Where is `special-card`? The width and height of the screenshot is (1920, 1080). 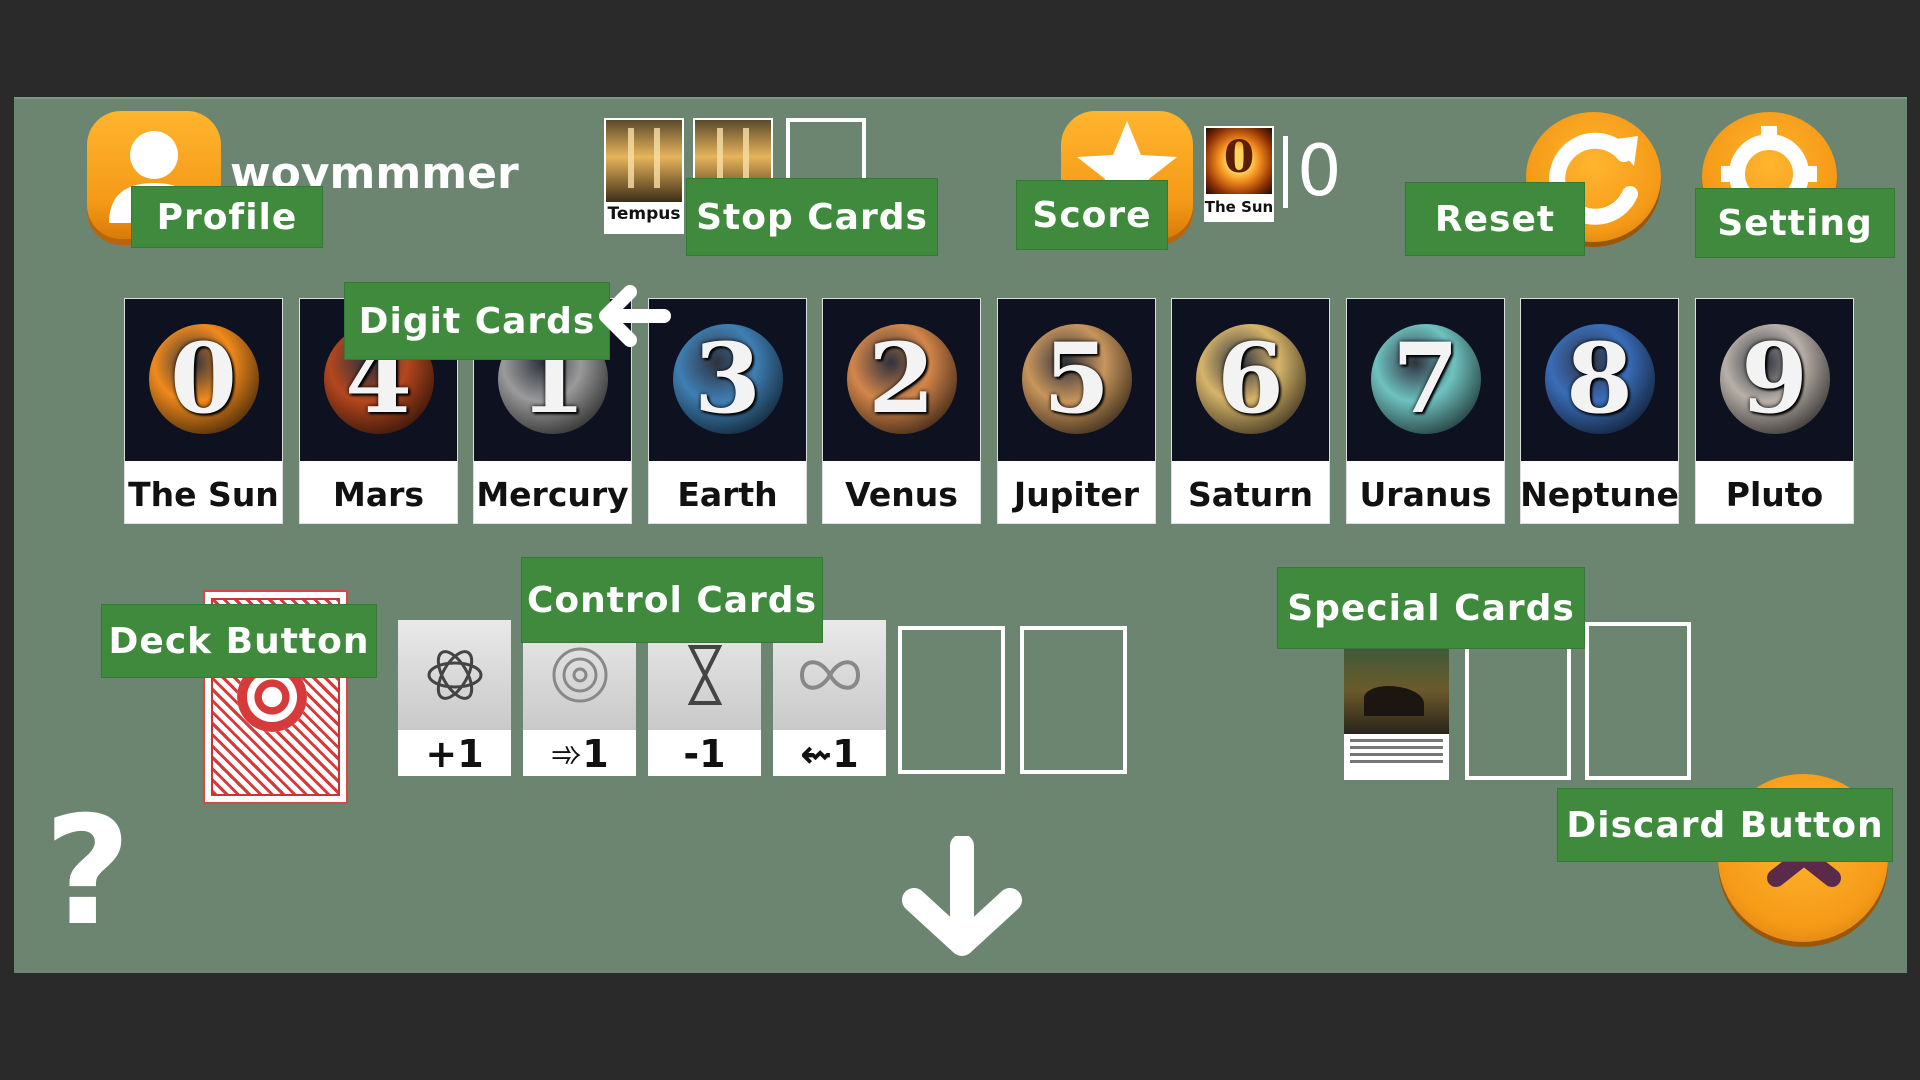
special-card is located at coordinates (1396, 713).